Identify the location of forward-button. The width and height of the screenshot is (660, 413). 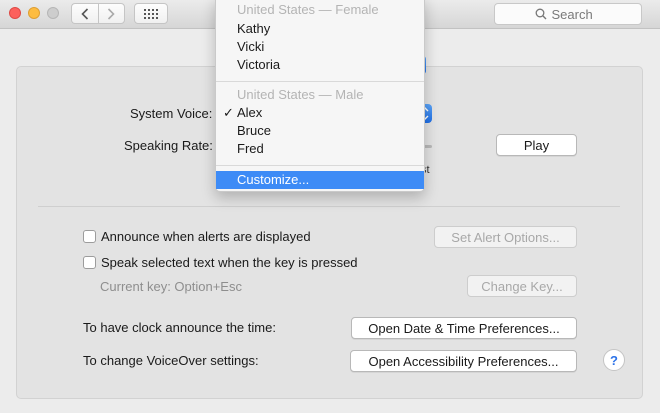
(111, 13).